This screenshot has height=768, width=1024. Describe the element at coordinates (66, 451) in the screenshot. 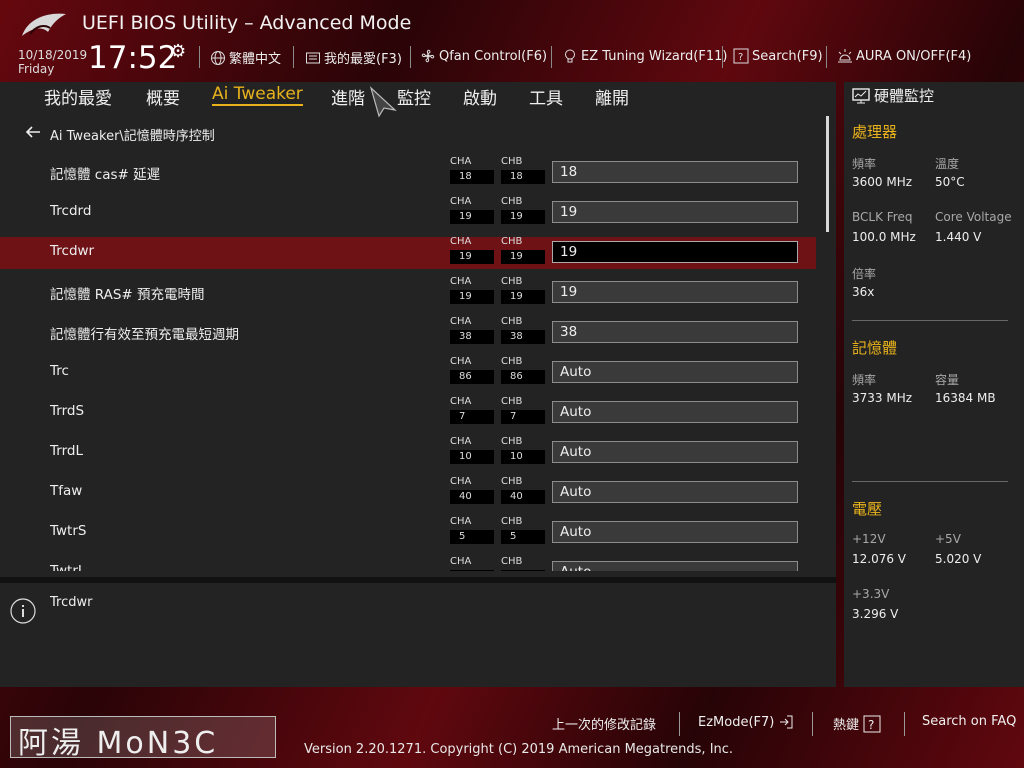

I see `setting-label: TrrdL` at that location.